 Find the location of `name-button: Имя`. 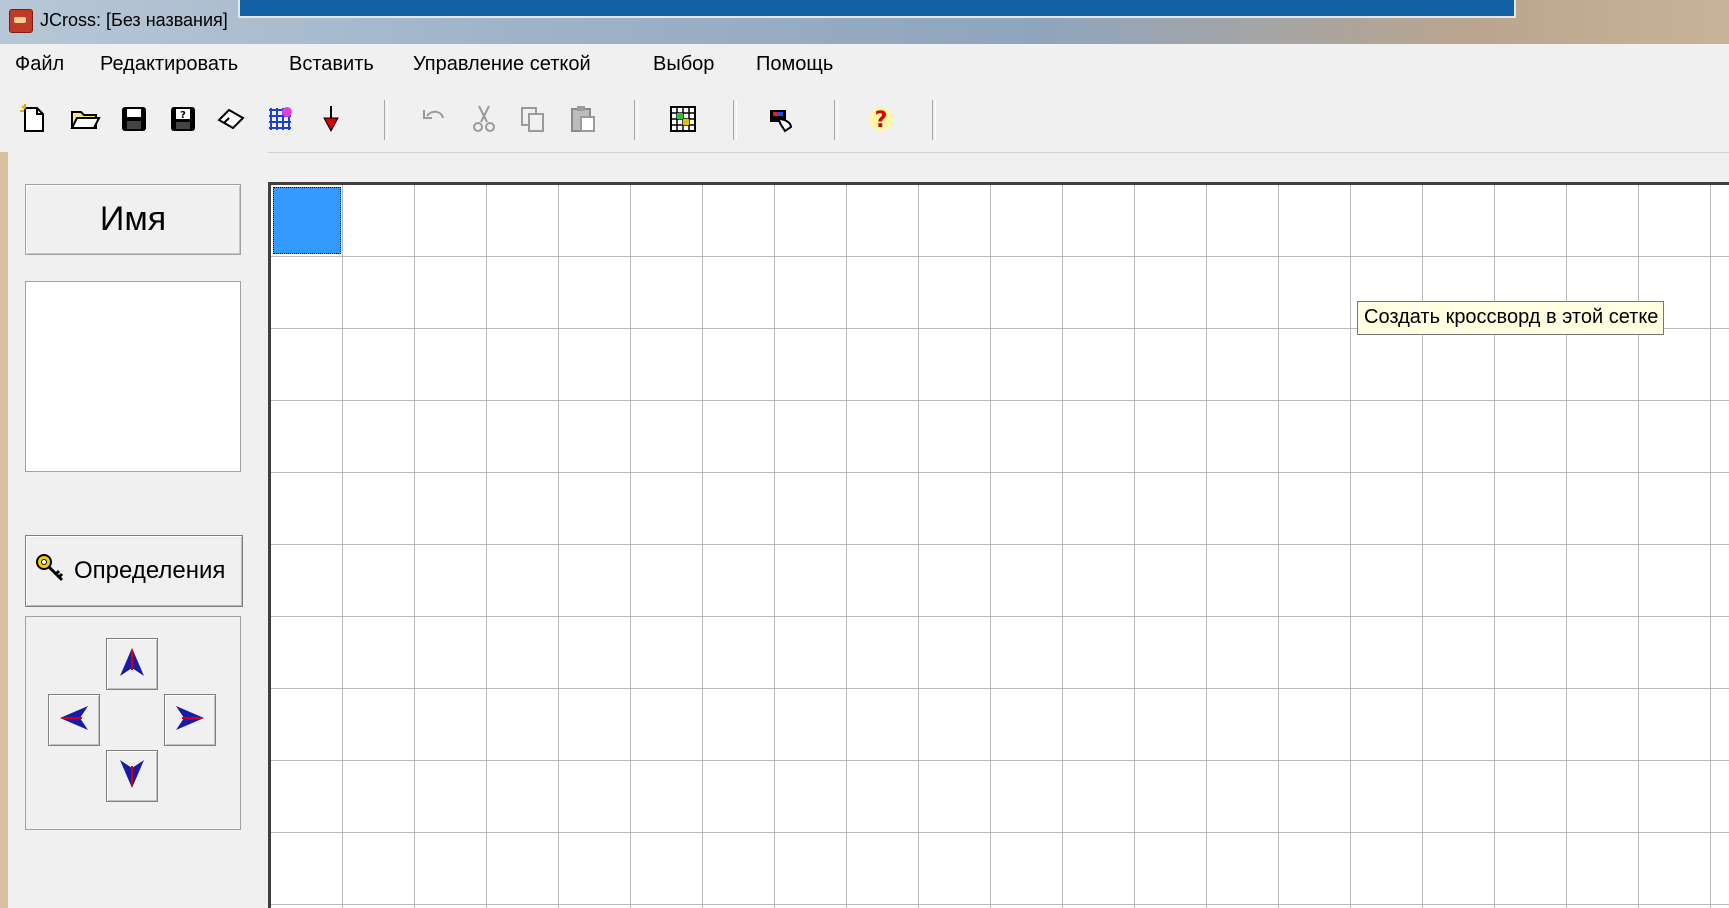

name-button: Имя is located at coordinates (133, 219).